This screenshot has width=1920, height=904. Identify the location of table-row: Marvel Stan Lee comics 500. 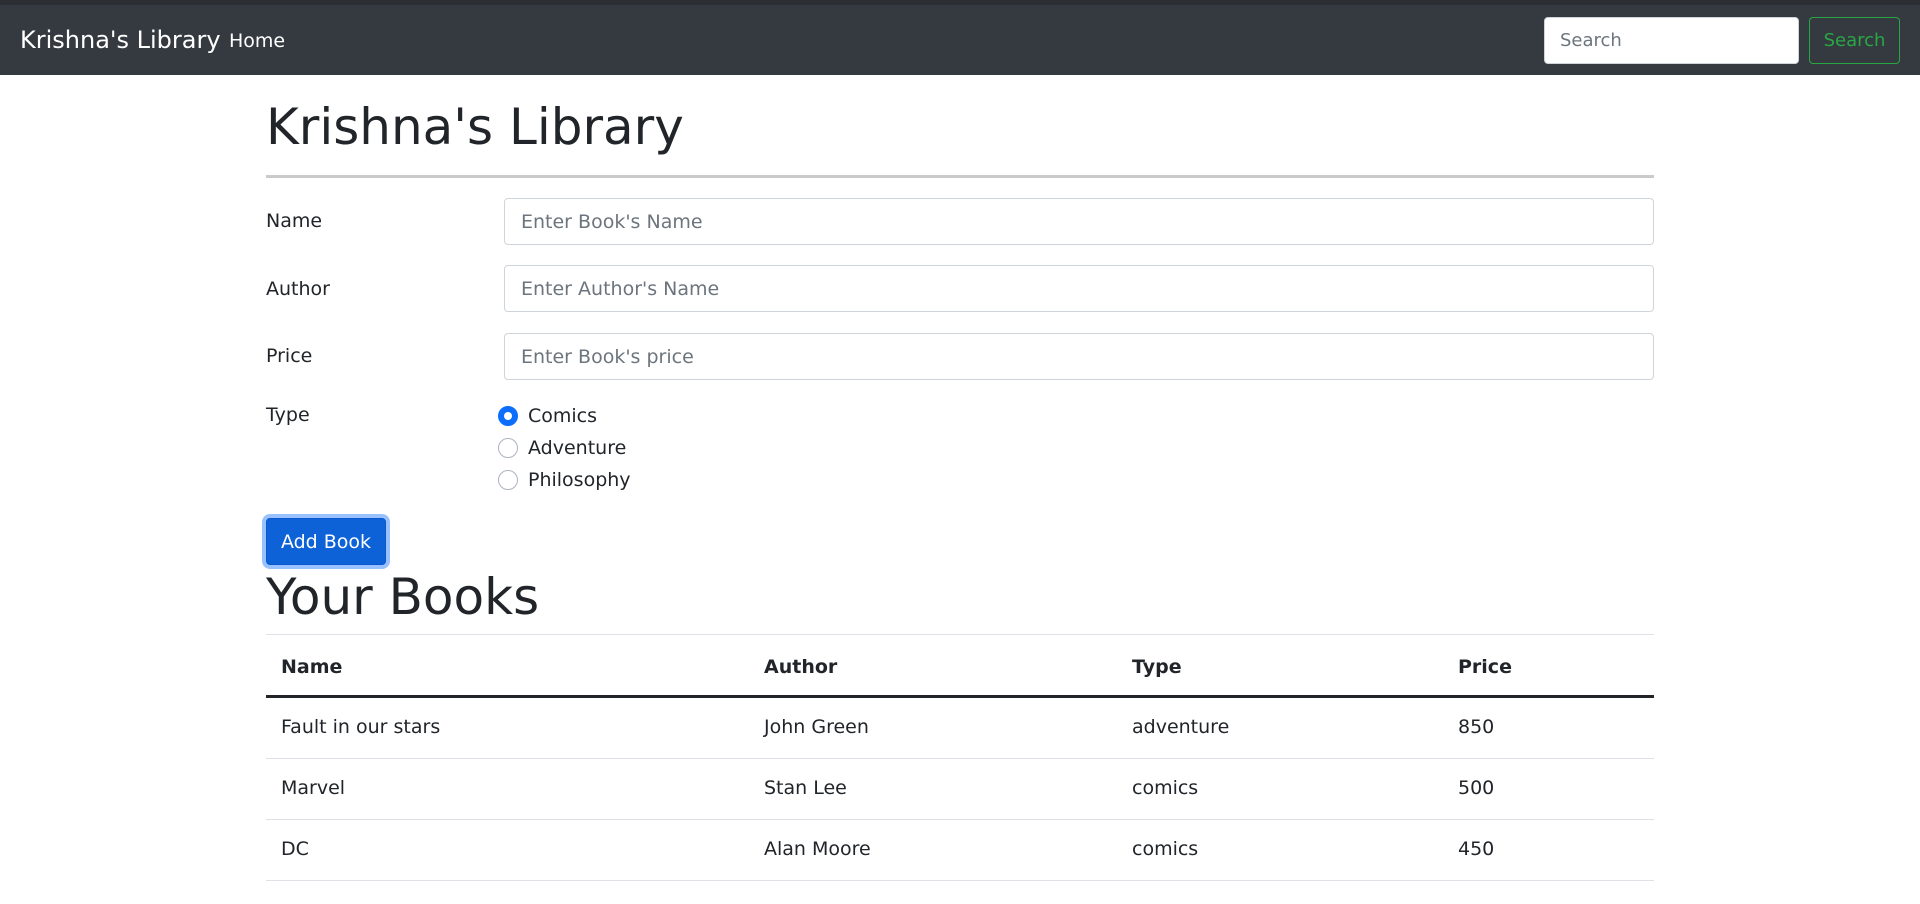
(960, 789).